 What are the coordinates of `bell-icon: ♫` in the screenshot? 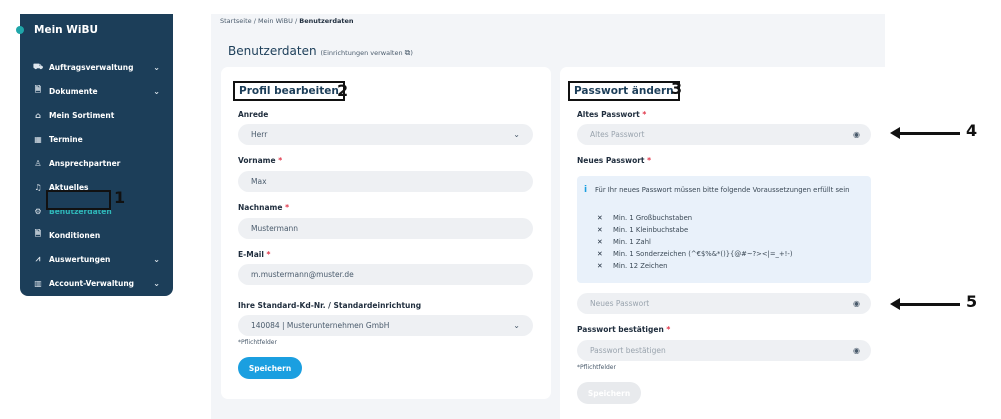 It's located at (38, 187).